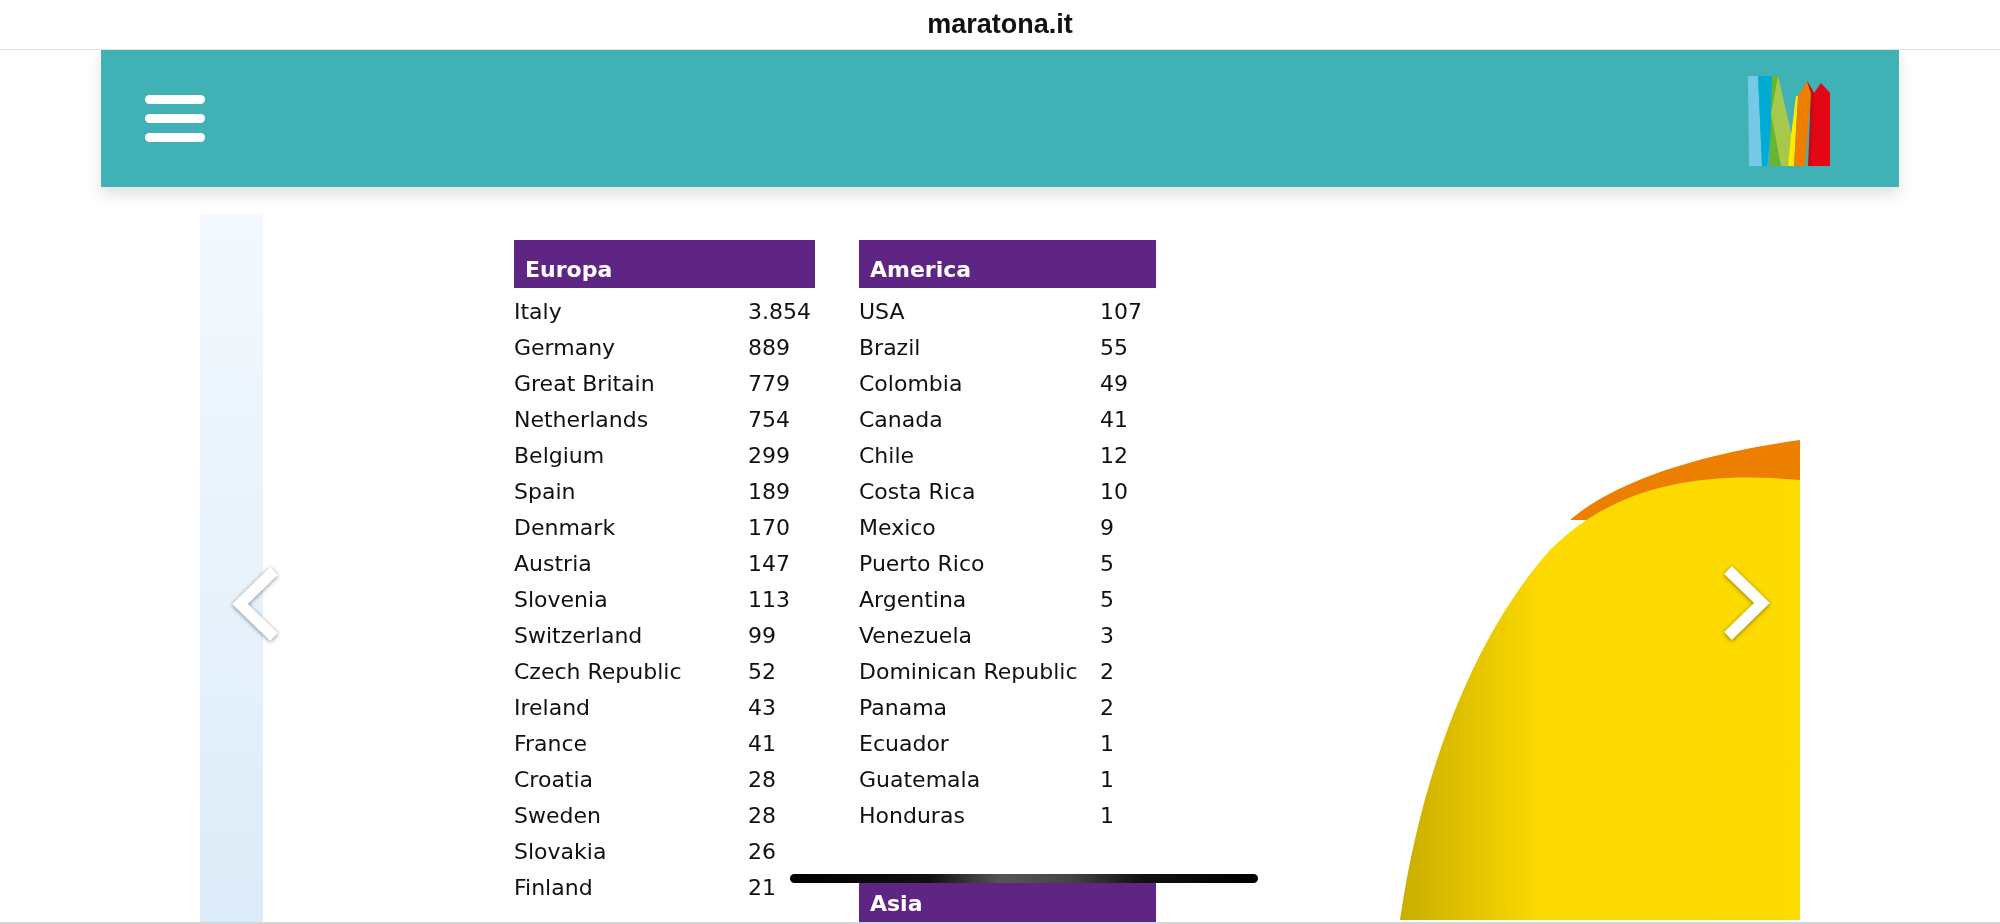  Describe the element at coordinates (769, 420) in the screenshot. I see `runner-count: 754` at that location.